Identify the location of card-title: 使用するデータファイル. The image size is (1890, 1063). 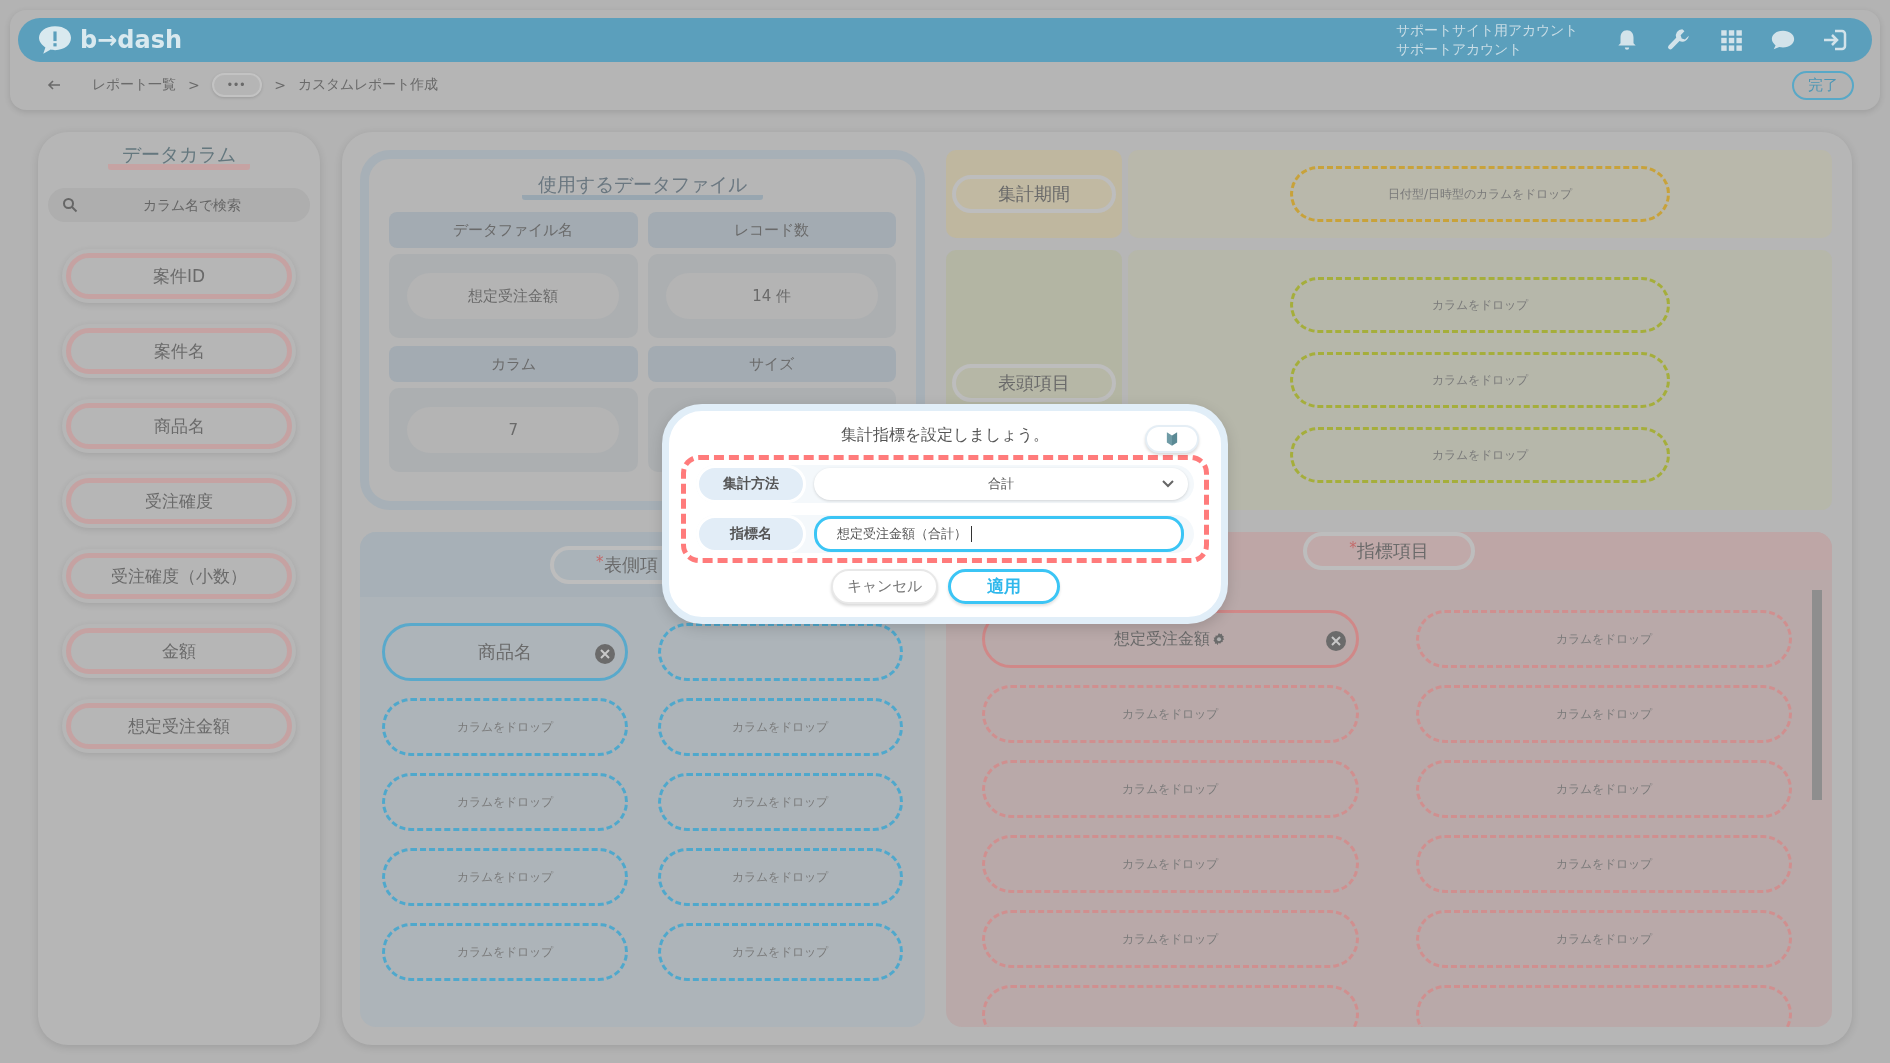
(642, 186).